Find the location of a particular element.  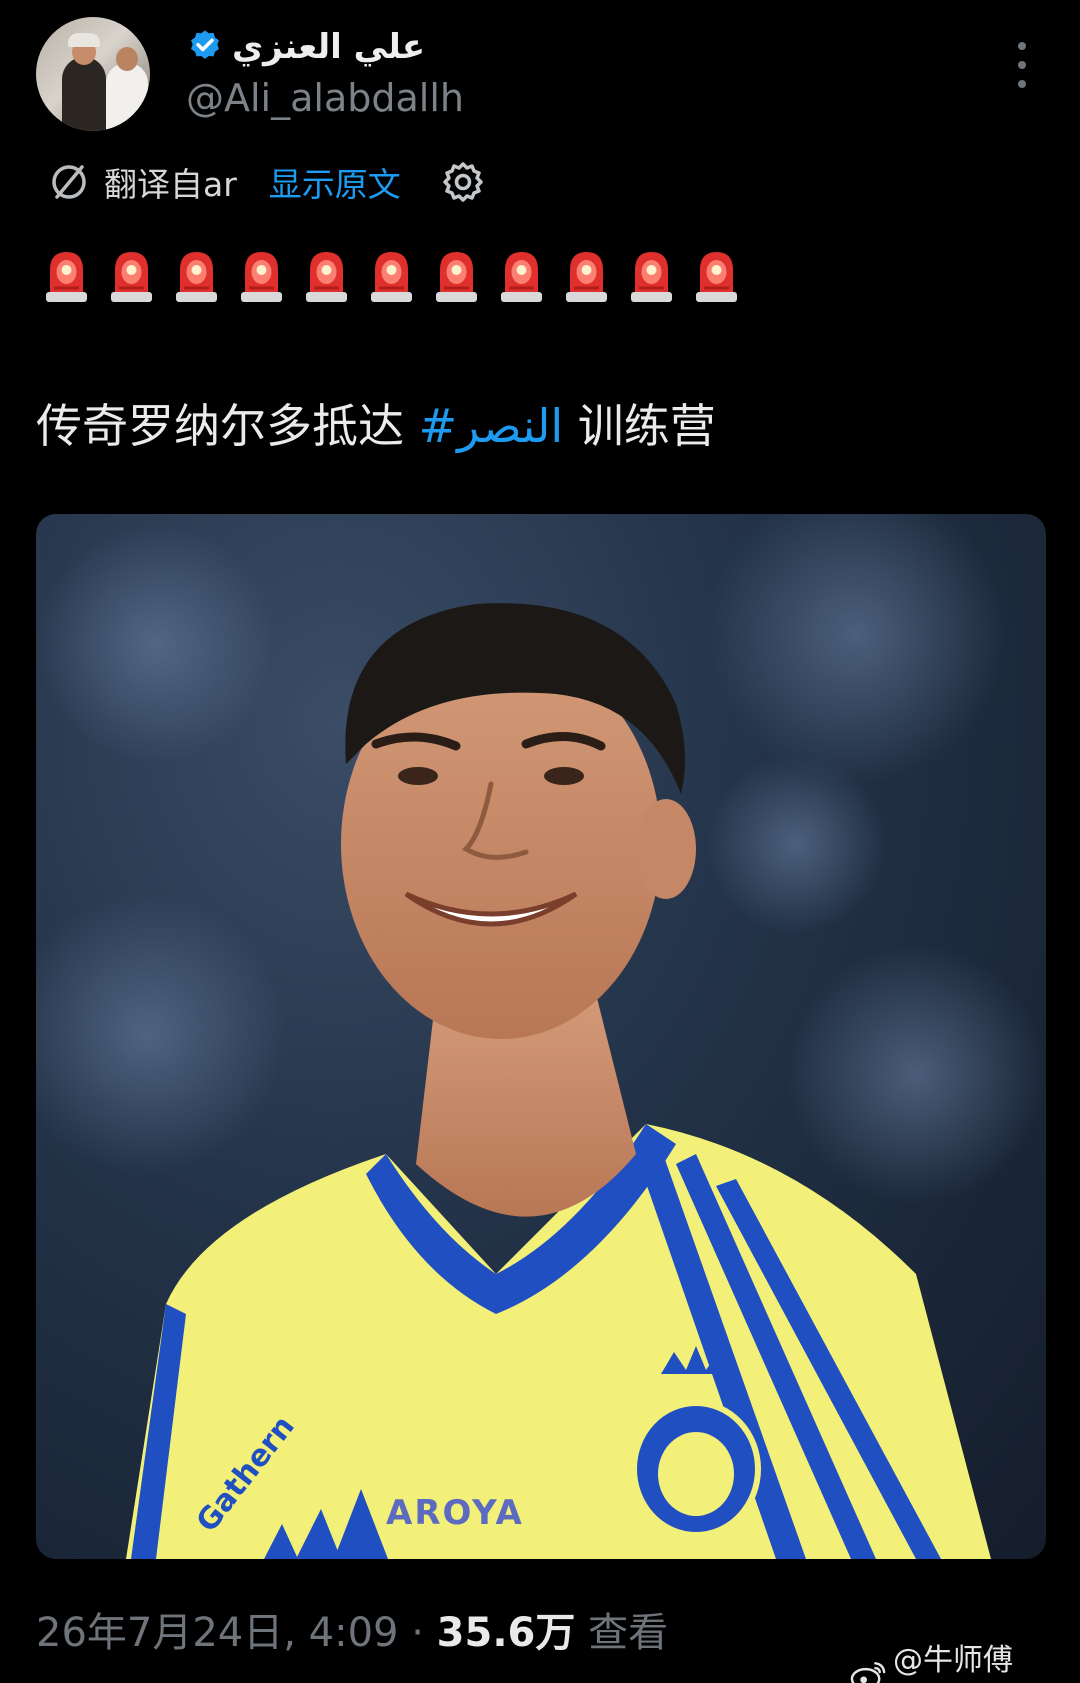

siren-emoji-row is located at coordinates (391, 275).